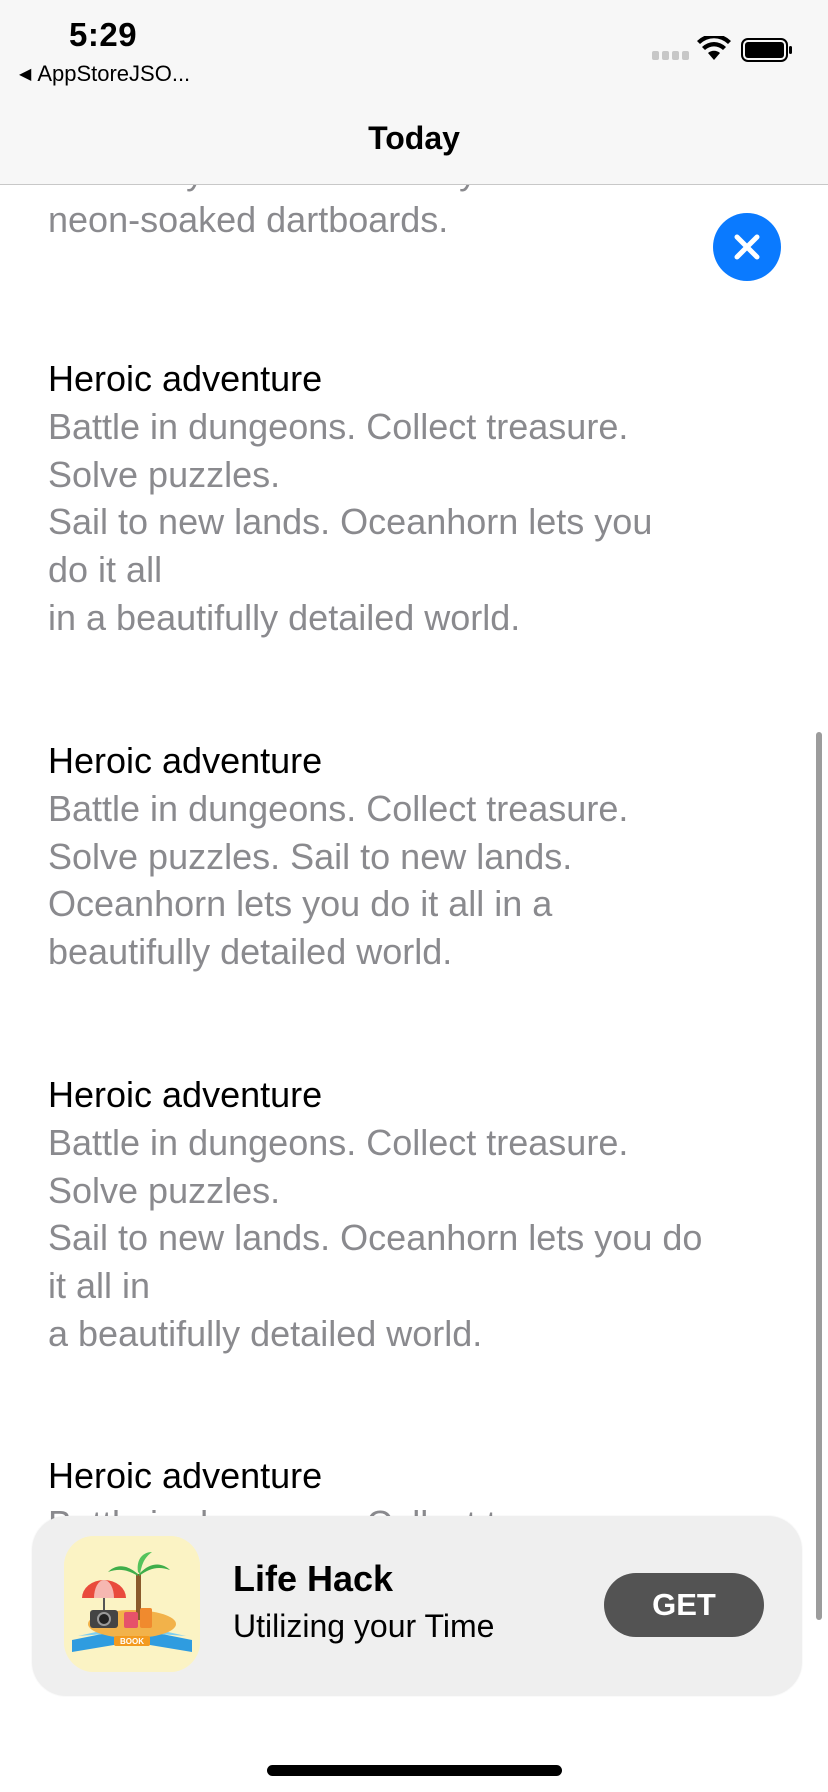 This screenshot has width=828, height=1792. What do you see at coordinates (819, 1176) in the screenshot?
I see `vertical-scrollbar` at bounding box center [819, 1176].